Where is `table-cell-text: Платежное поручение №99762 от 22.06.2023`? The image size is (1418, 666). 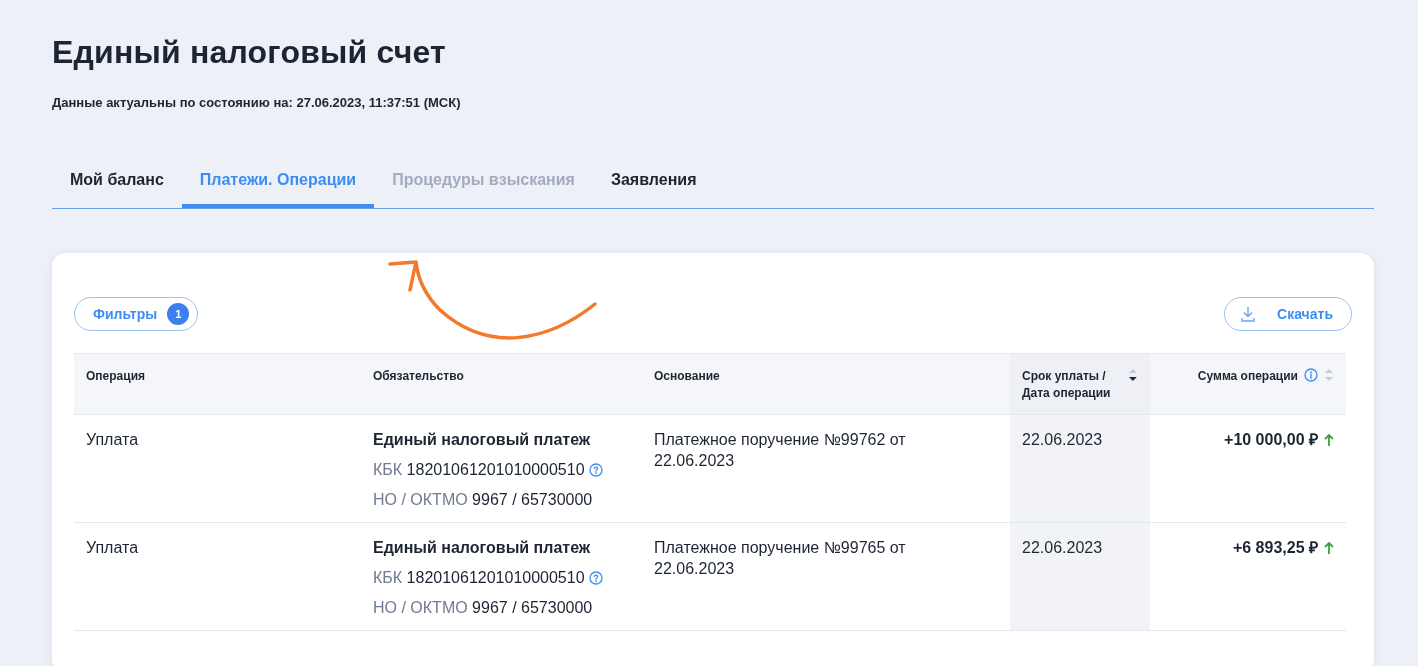 table-cell-text: Платежное поручение №99762 от 22.06.2023 is located at coordinates (780, 450).